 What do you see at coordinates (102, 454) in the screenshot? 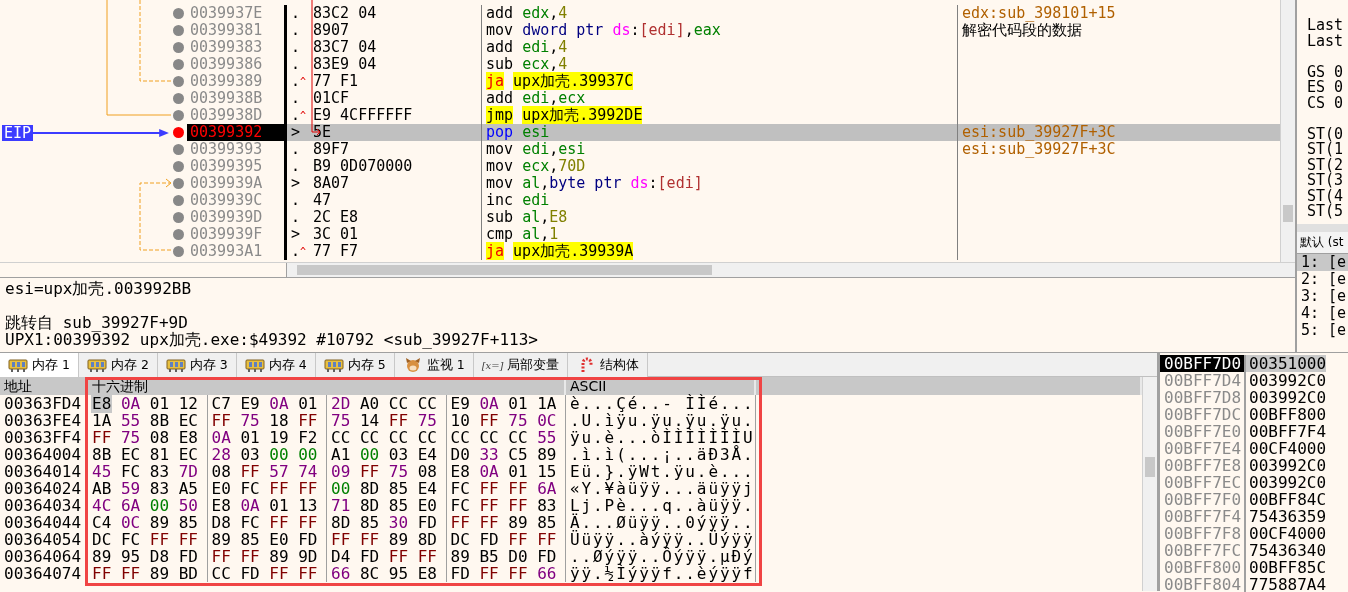
I see `hex-byte: 8B` at bounding box center [102, 454].